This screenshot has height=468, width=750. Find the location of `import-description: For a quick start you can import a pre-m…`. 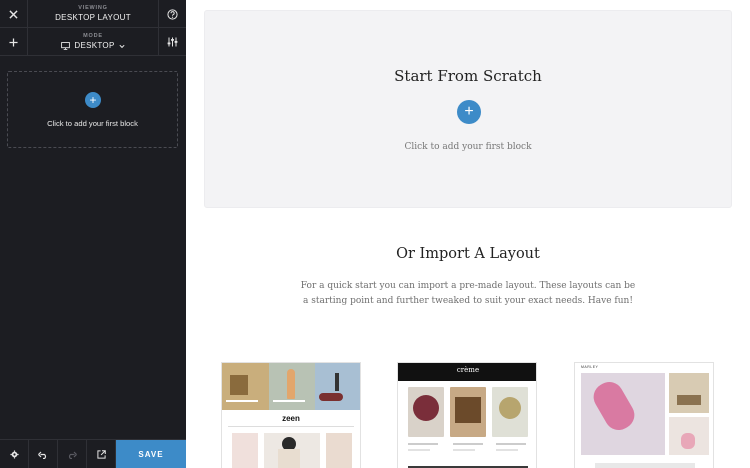

import-description: For a quick start you can import a pre-m… is located at coordinates (468, 293).